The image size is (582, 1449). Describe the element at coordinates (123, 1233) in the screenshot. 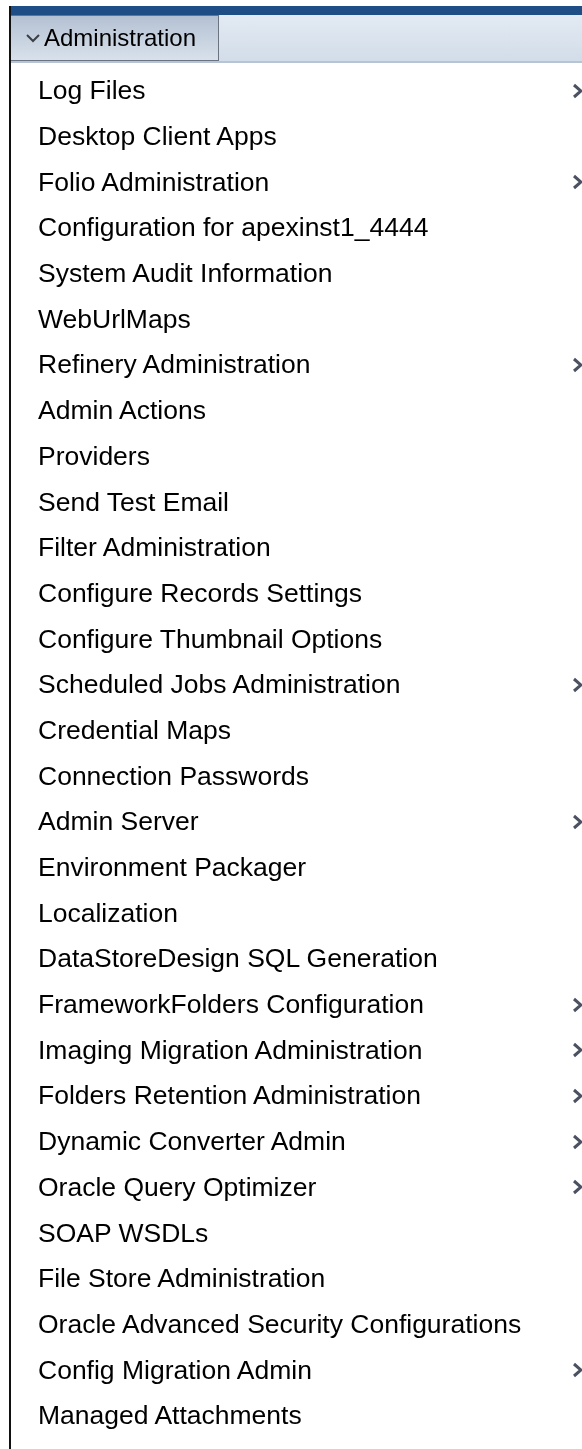

I see `menu-item: SOAP WSDLs` at that location.